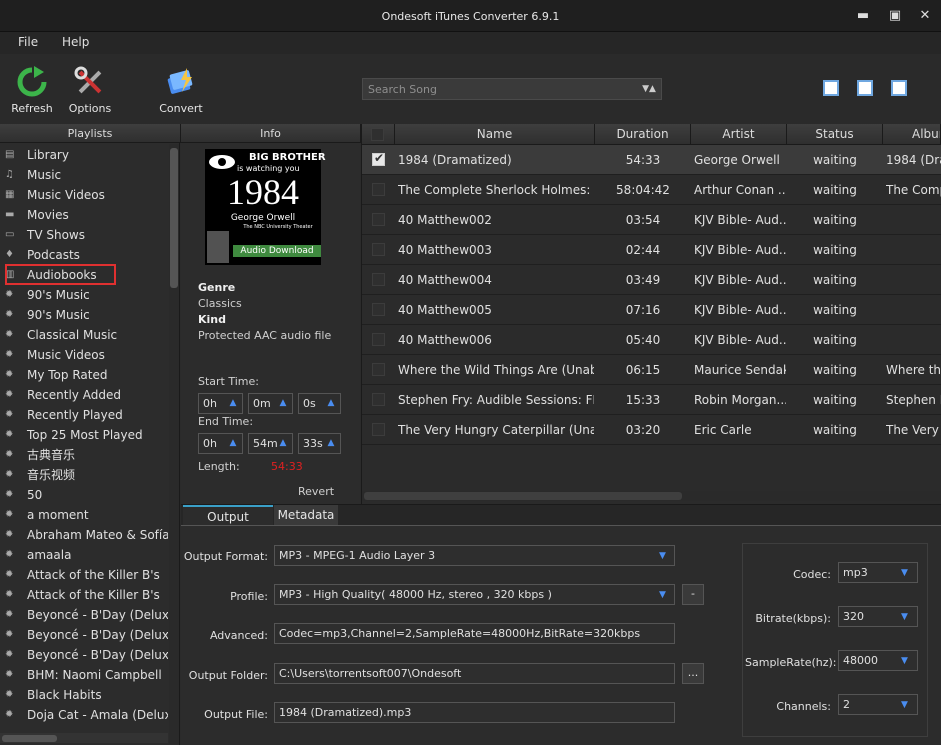  I want to click on profile-remove-button: -, so click(693, 594).